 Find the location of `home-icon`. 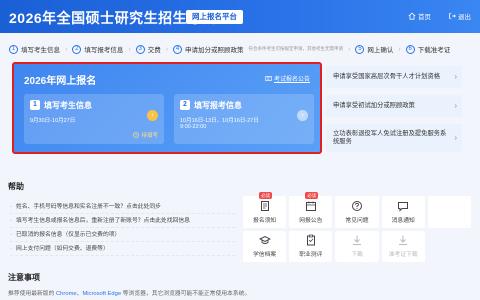

home-icon is located at coordinates (412, 16).